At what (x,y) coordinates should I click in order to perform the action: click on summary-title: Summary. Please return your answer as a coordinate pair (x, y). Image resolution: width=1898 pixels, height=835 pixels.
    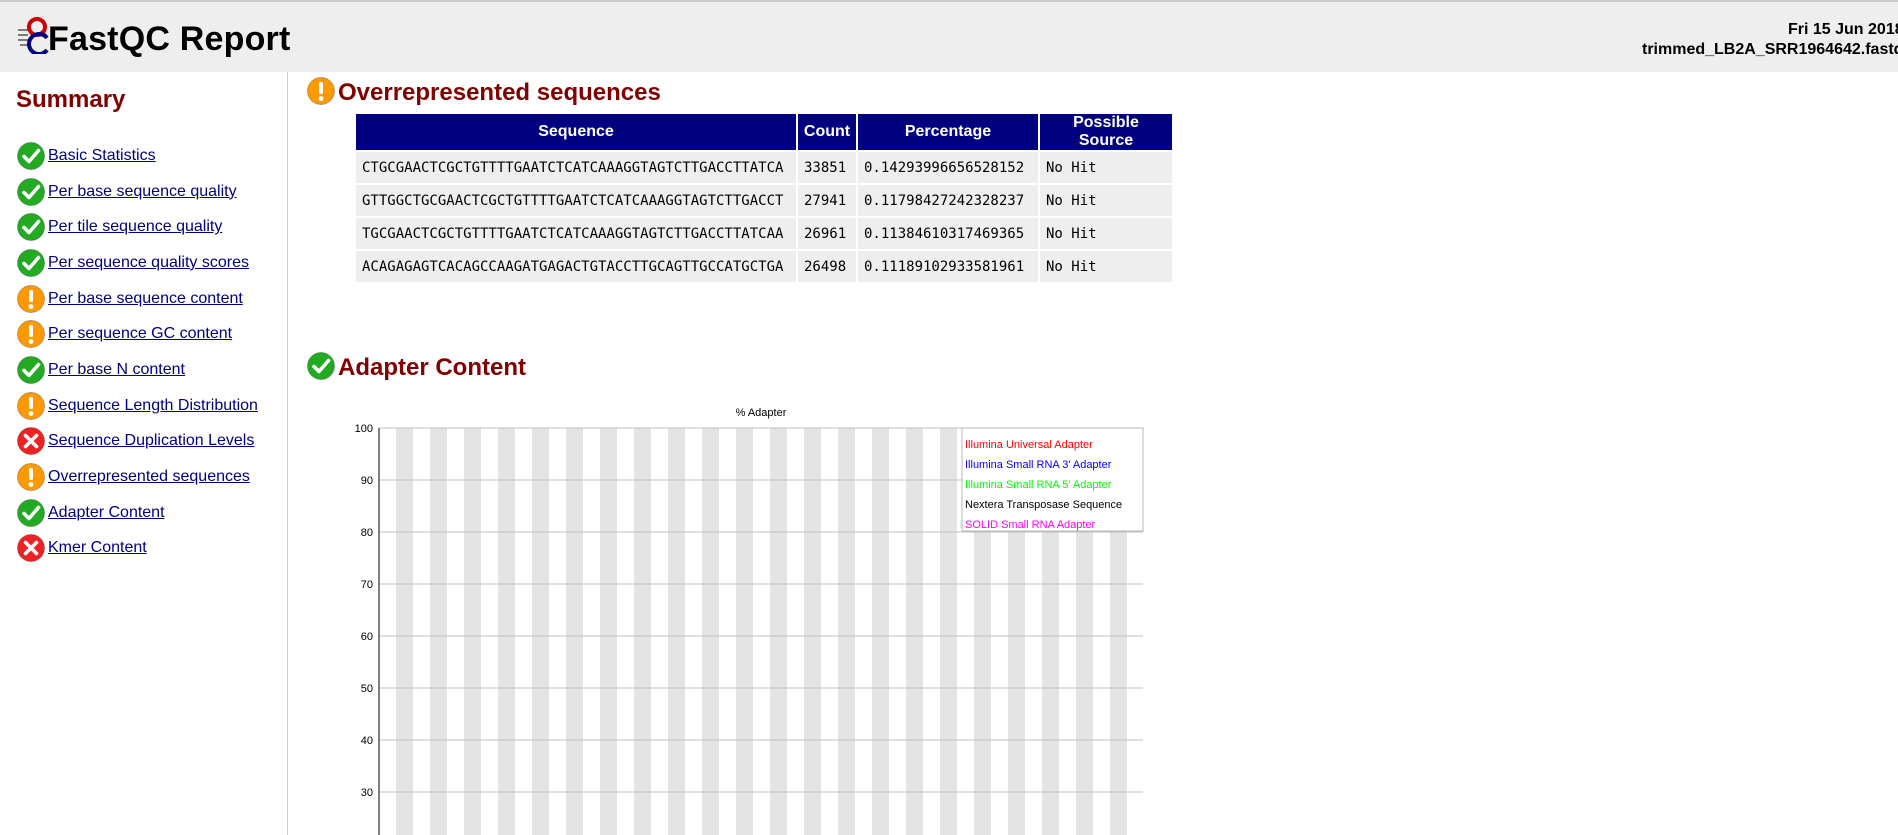
    Looking at the image, I should click on (71, 99).